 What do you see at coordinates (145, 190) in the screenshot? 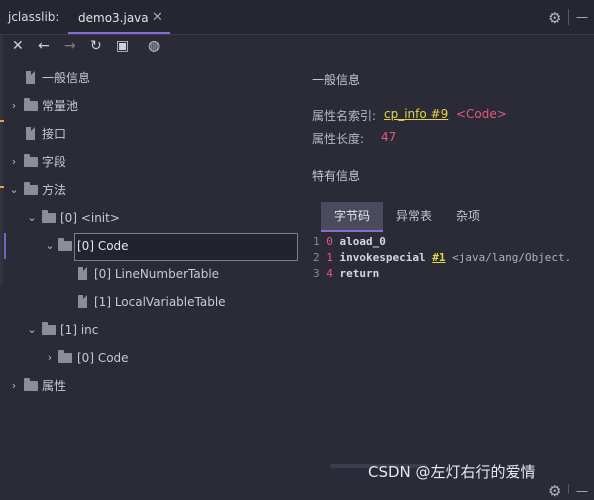
I see `tree-item-methods: ⌄ 方法` at bounding box center [145, 190].